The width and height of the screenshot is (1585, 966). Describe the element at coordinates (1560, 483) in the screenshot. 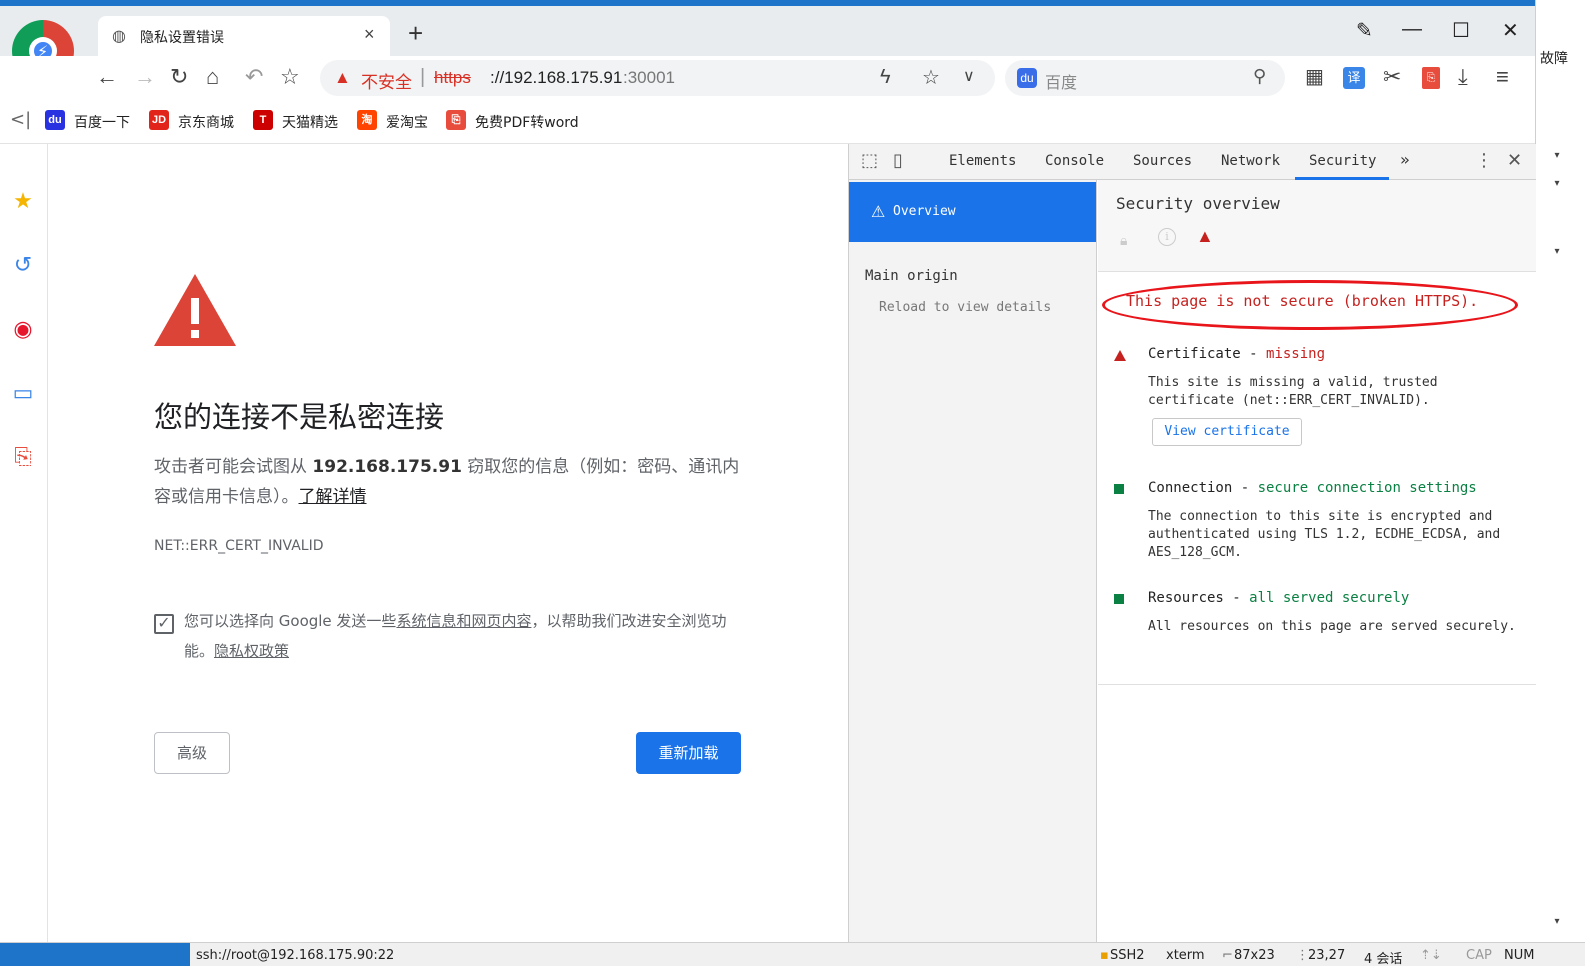

I see `desktop-background-window: 故障 ▾ ▾ ▾ ▾` at that location.